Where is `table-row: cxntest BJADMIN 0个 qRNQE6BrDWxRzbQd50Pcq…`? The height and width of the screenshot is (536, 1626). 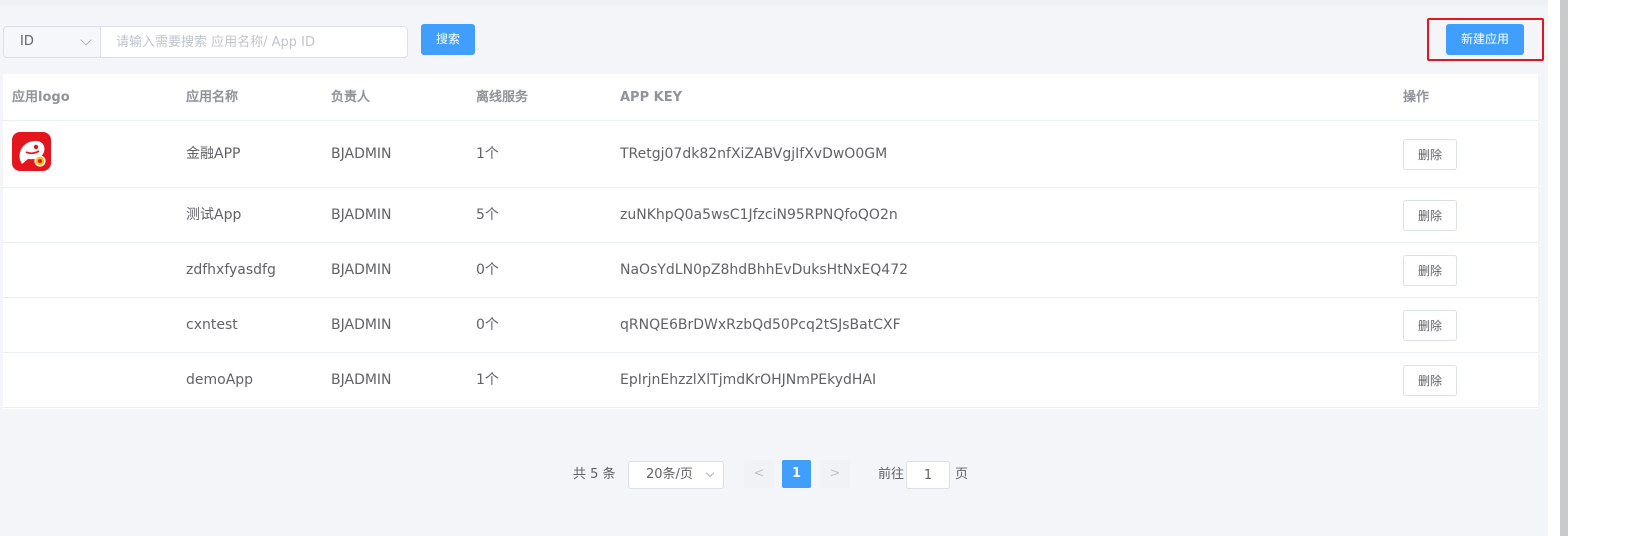 table-row: cxntest BJADMIN 0个 qRNQE6BrDWxRzbQd50Pcq… is located at coordinates (770, 325).